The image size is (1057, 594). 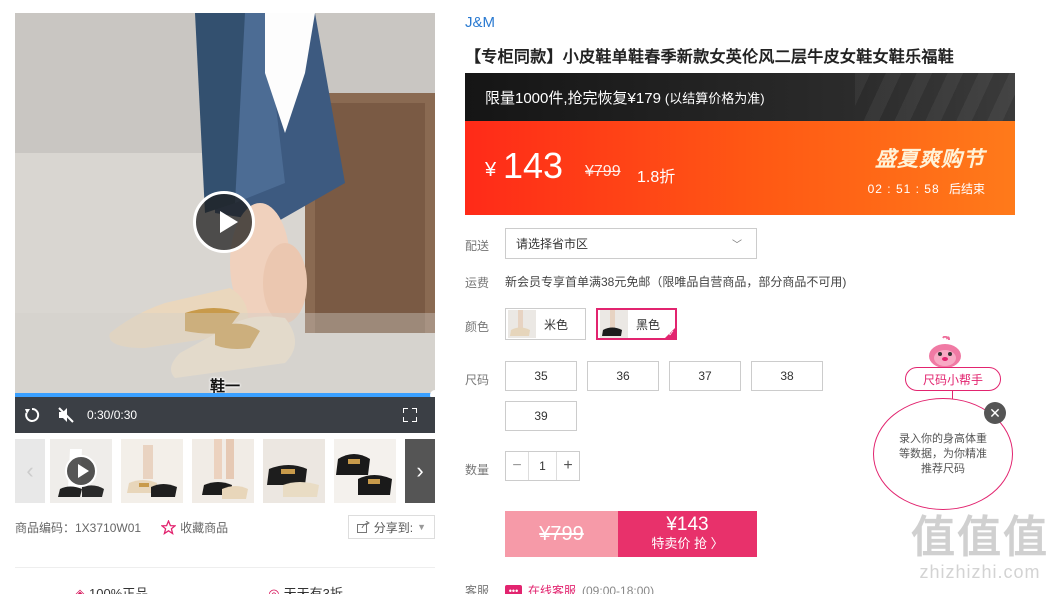 What do you see at coordinates (556, 324) in the screenshot?
I see `color-option-label: 米色` at bounding box center [556, 324].